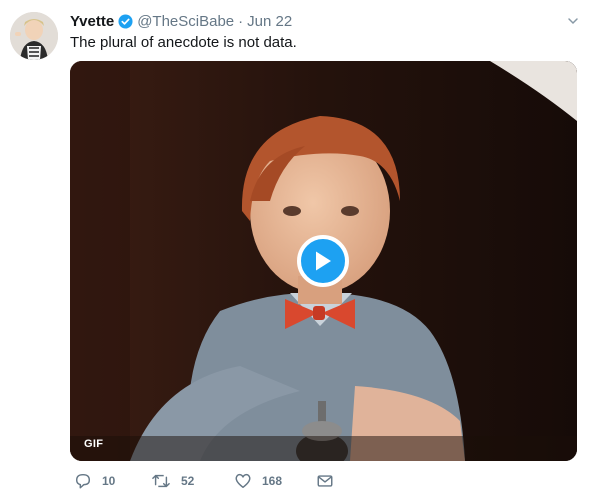  Describe the element at coordinates (172, 481) in the screenshot. I see `retweet-button: 52` at that location.